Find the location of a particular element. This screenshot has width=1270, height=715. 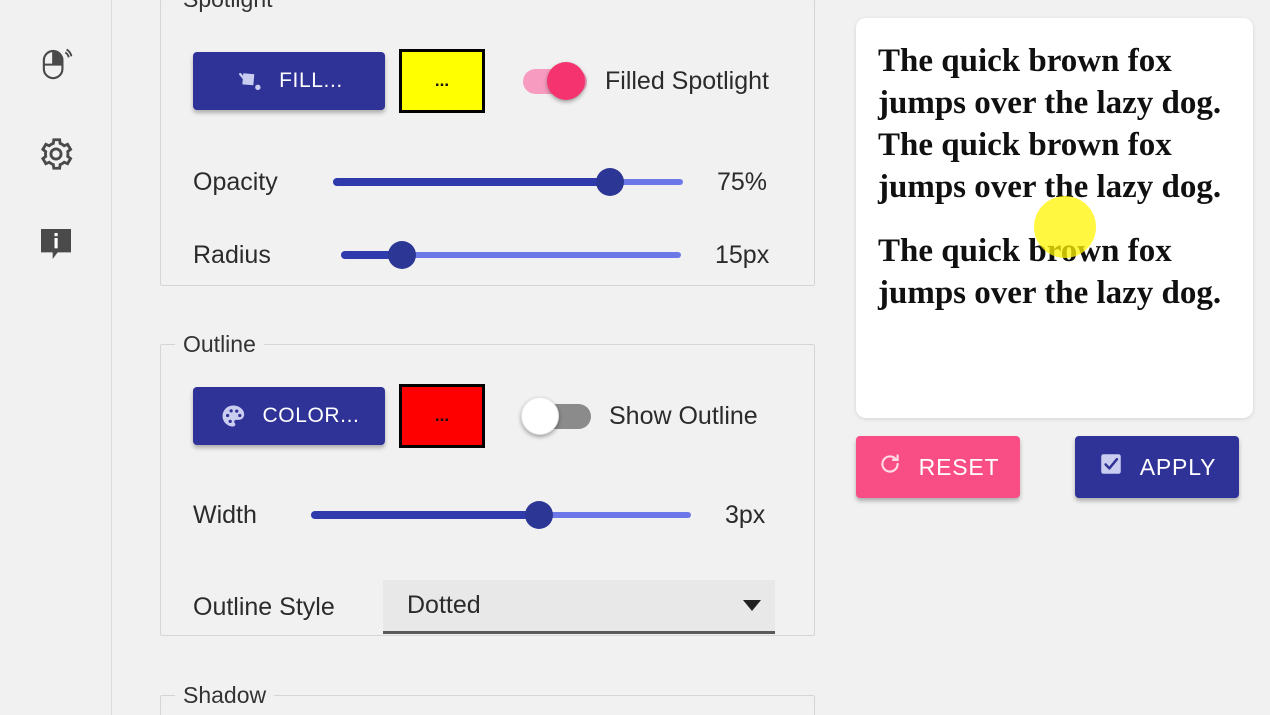

spotlight-group-legend: Spotlight is located at coordinates (228, 6).